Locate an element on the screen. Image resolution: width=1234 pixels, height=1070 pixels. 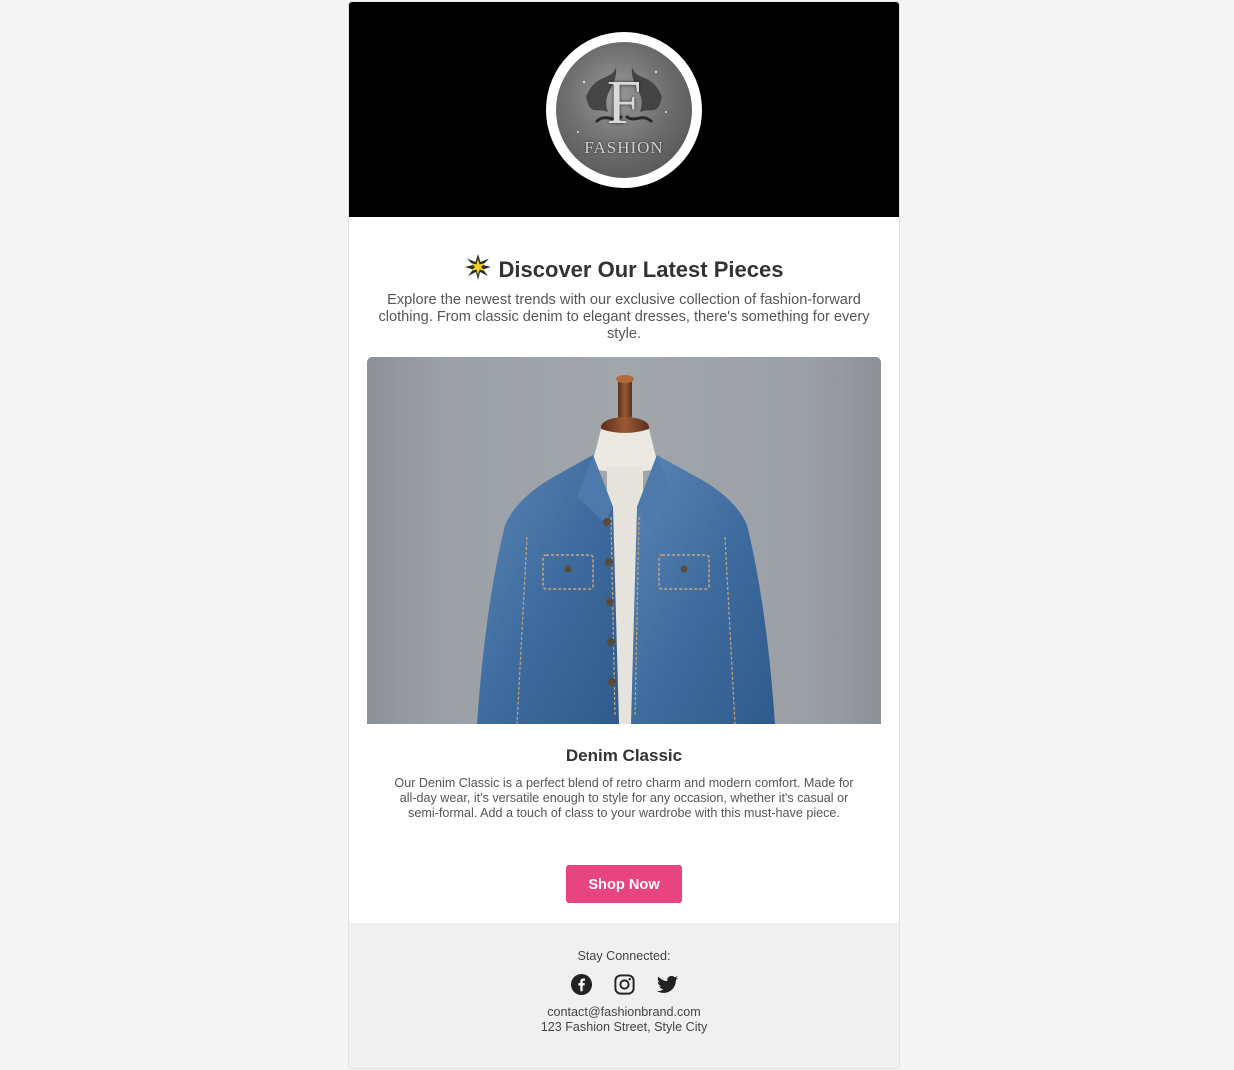
shop-now-button: Shop Now is located at coordinates (624, 884).